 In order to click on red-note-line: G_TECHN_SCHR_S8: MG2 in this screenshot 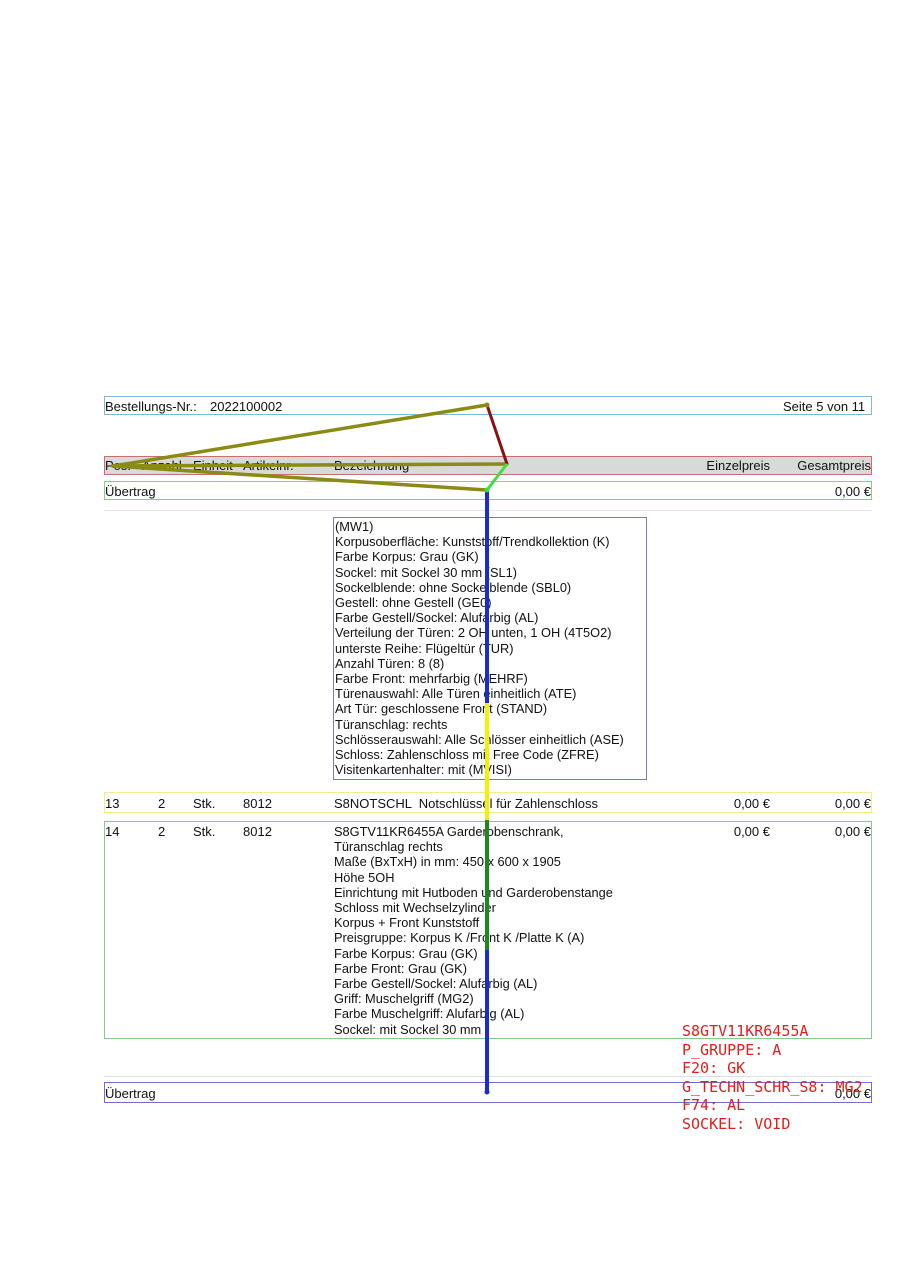, I will do `click(772, 1086)`.